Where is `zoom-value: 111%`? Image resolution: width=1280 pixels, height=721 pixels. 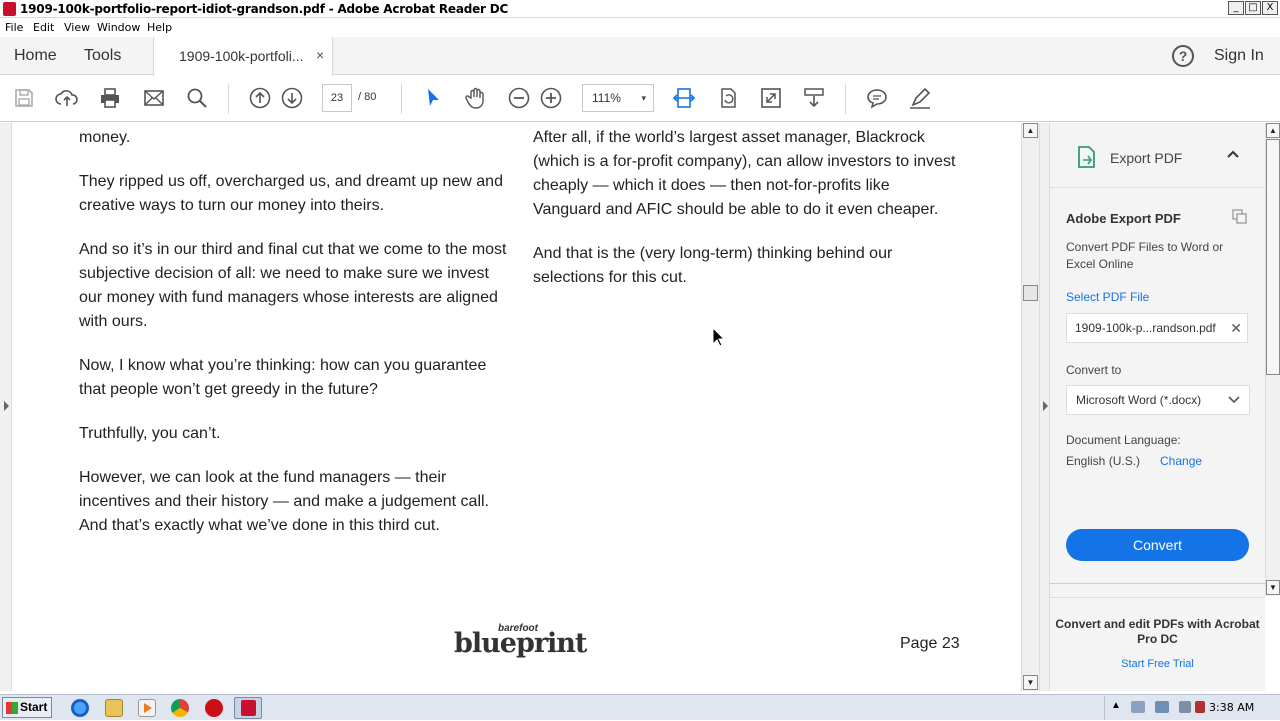
zoom-value: 111% is located at coordinates (606, 98).